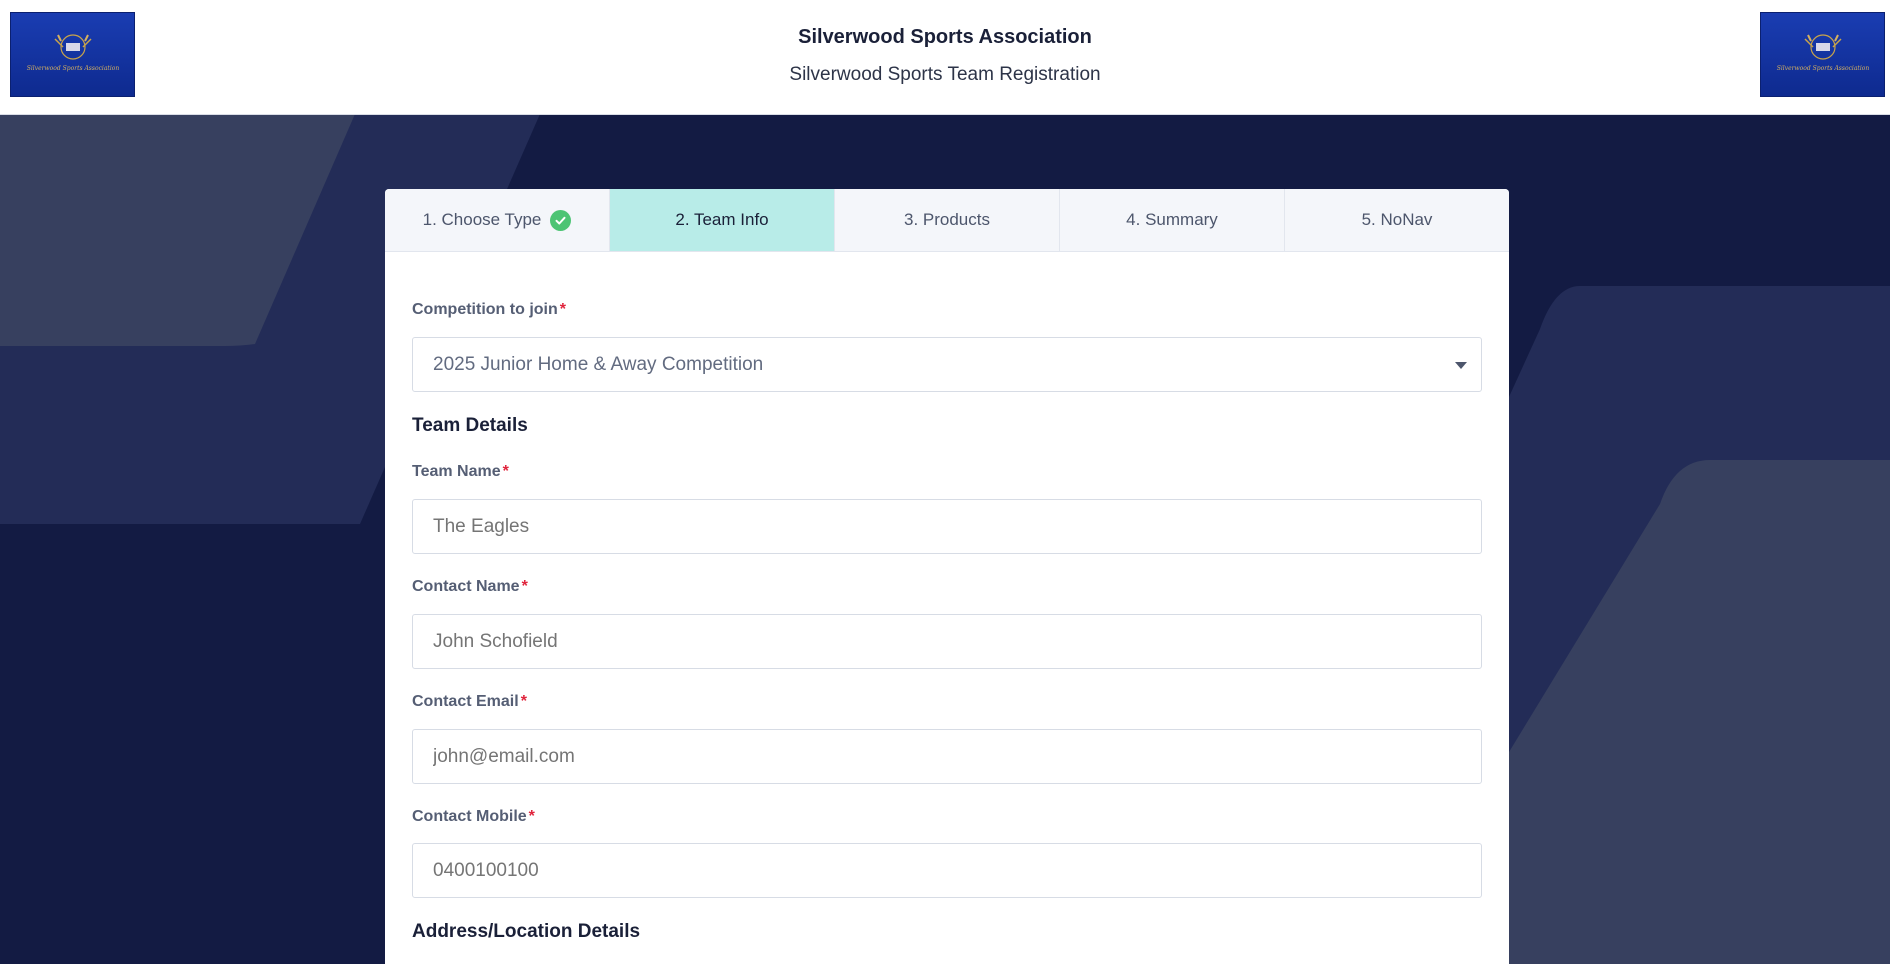 The height and width of the screenshot is (964, 1890). I want to click on contact-name-input, so click(947, 641).